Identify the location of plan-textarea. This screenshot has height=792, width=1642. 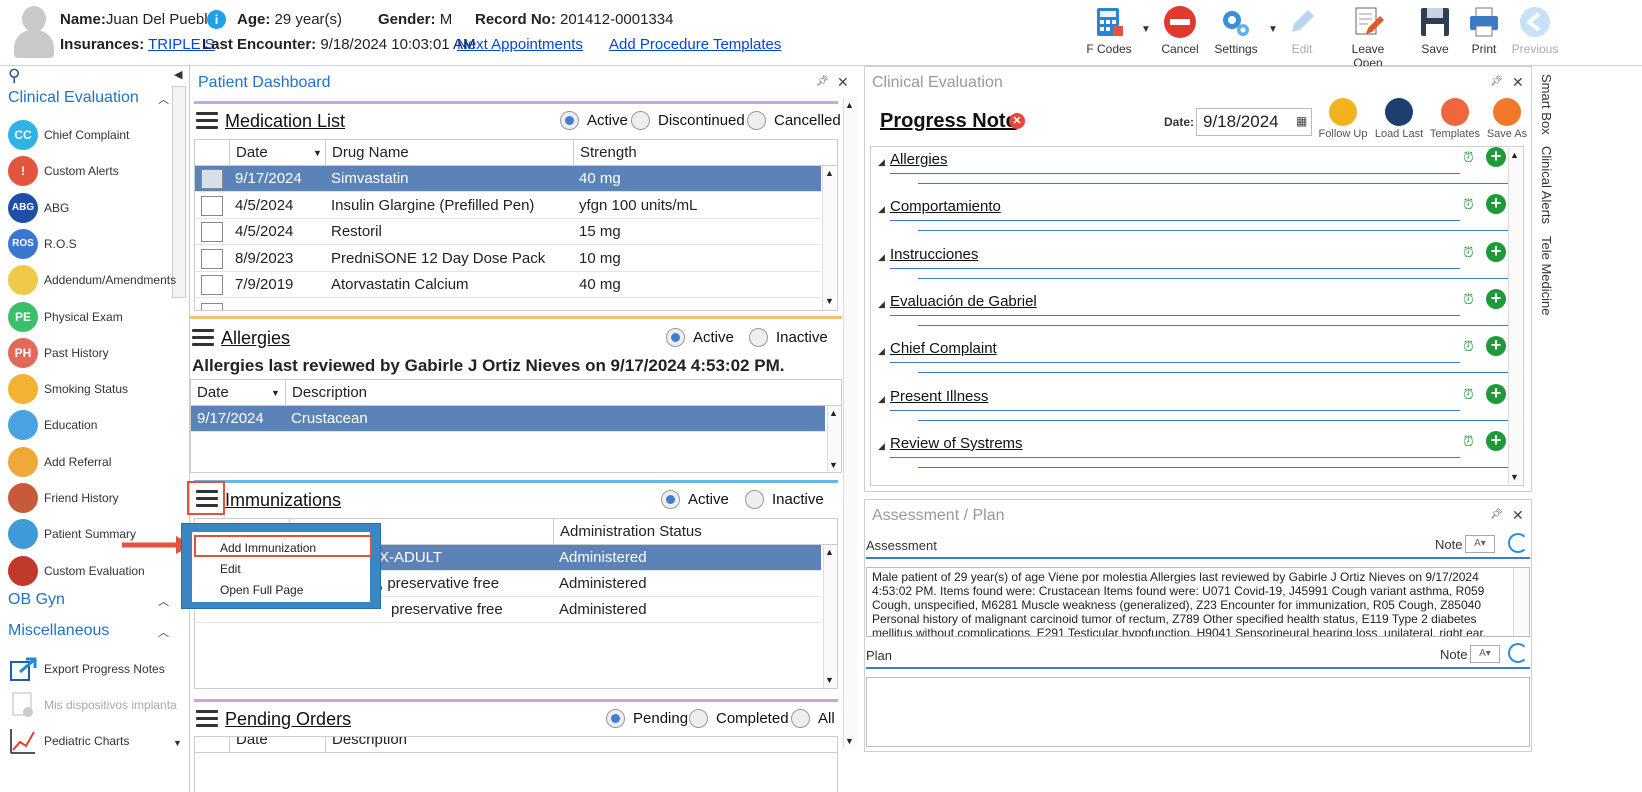
(1198, 712).